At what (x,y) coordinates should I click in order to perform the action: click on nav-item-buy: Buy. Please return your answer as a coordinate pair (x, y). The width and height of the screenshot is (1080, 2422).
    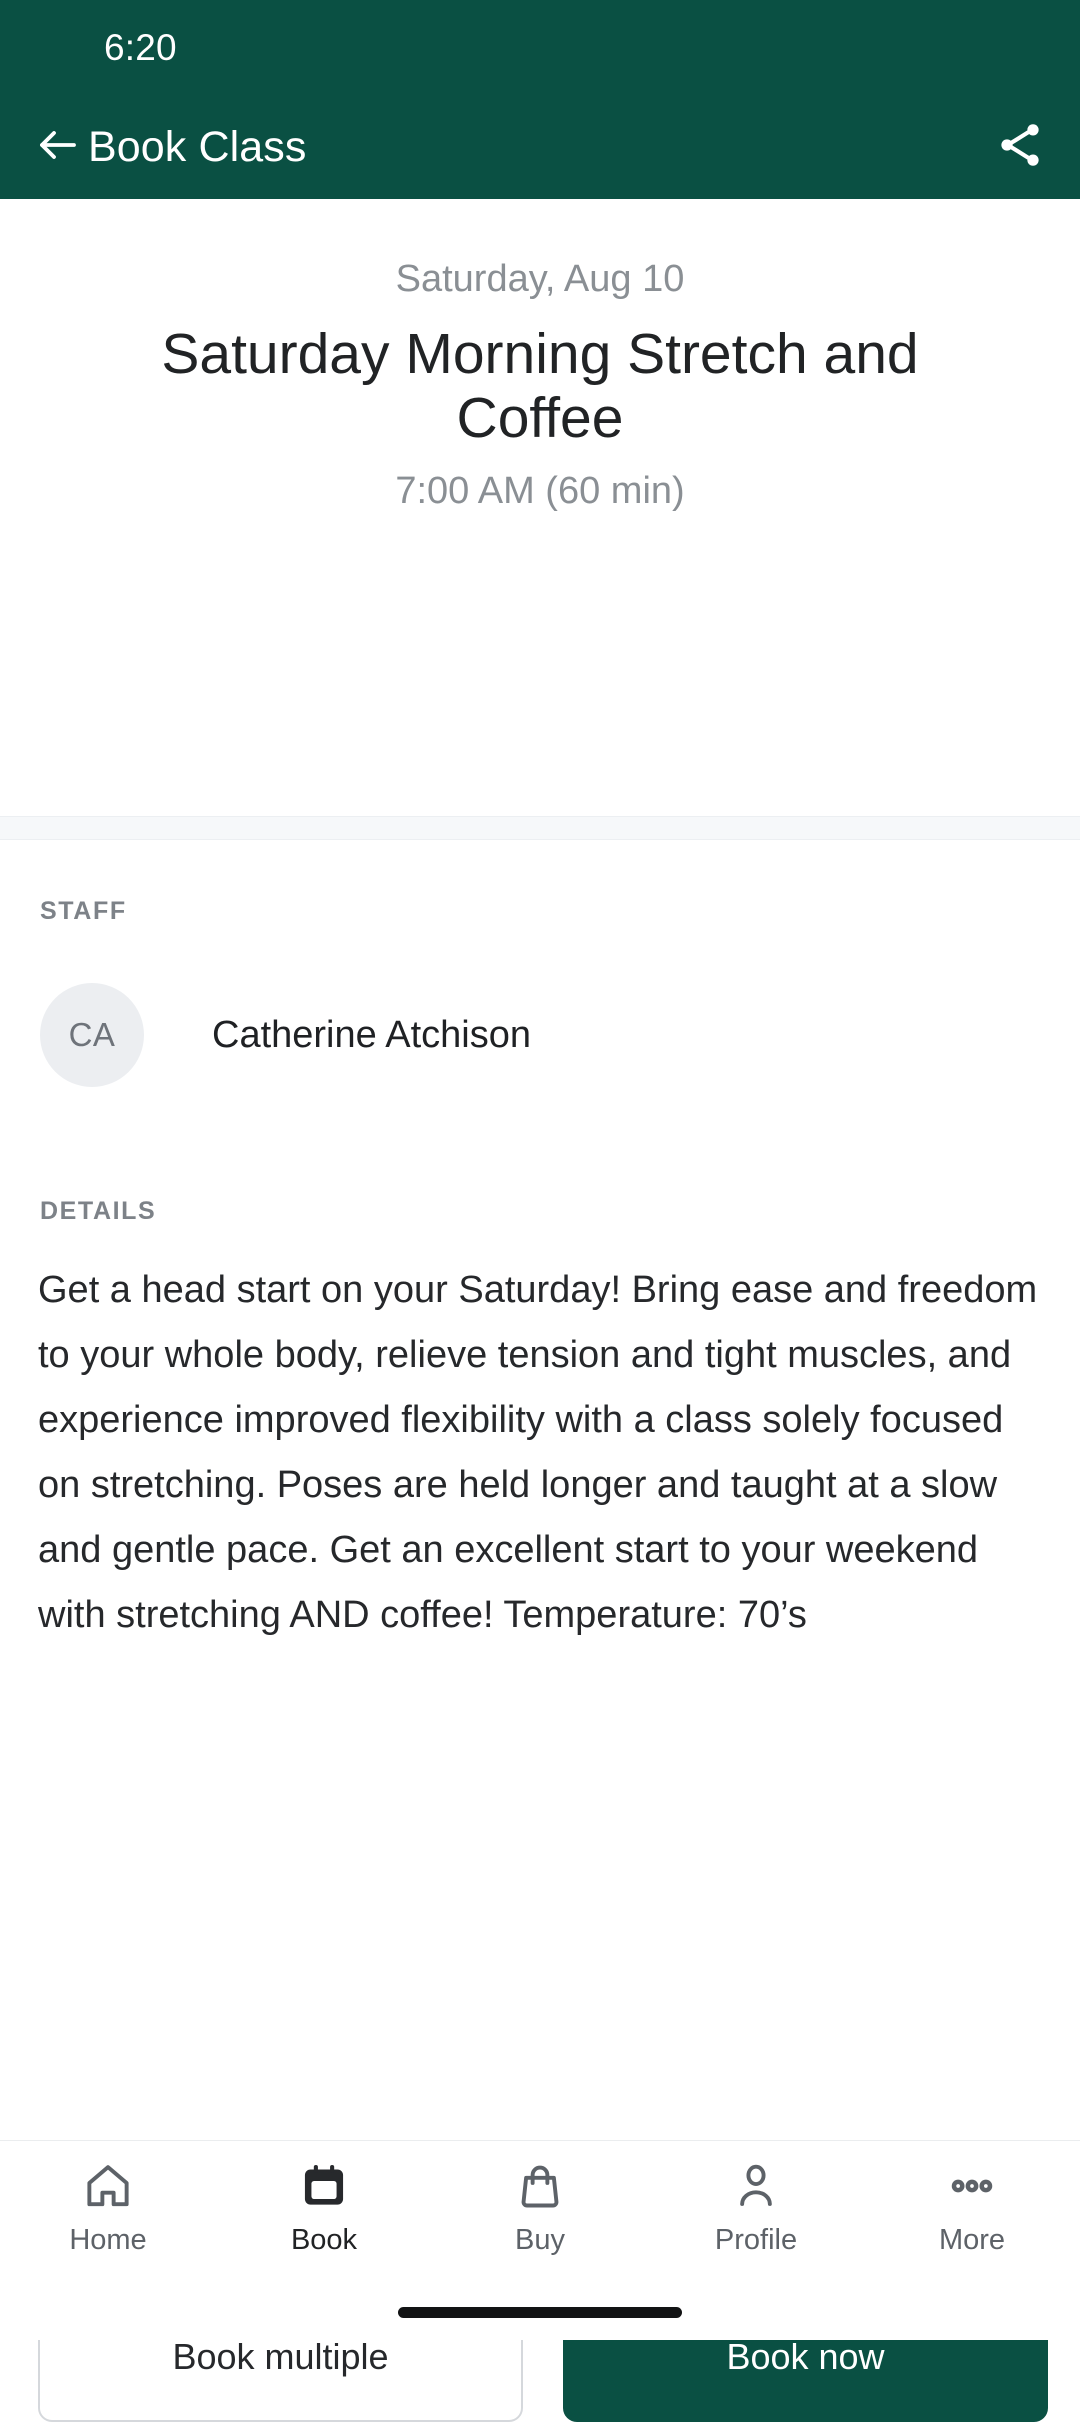
    Looking at the image, I should click on (540, 2216).